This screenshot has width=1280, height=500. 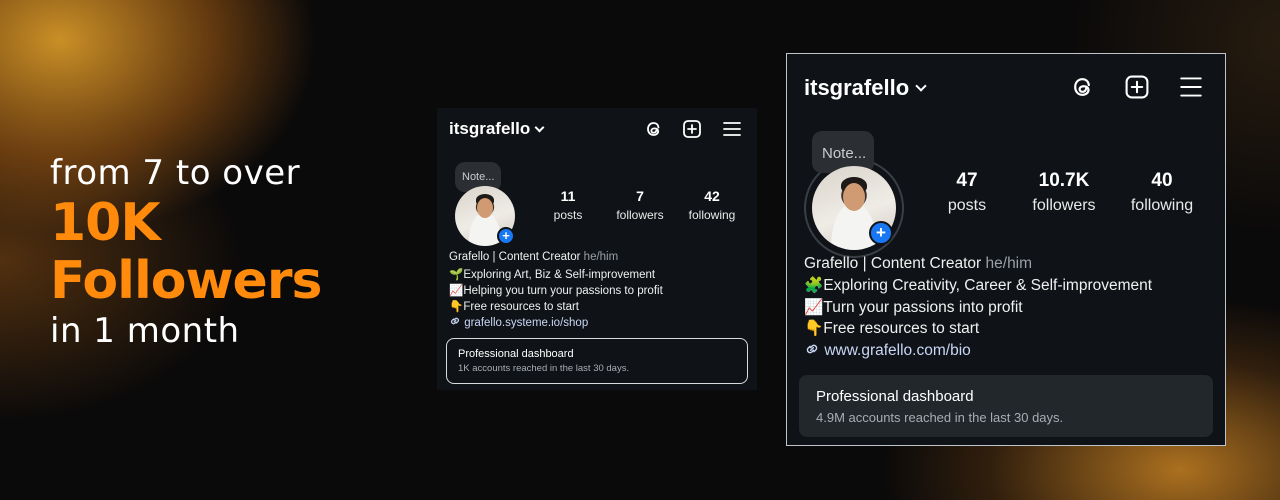 What do you see at coordinates (568, 205) in the screenshot?
I see `stat-posts: 11 posts` at bounding box center [568, 205].